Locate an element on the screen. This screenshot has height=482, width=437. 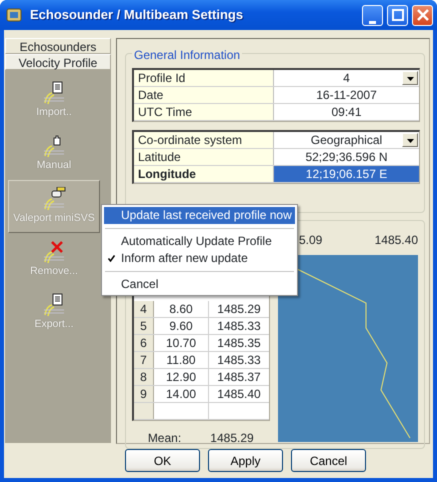
minimize-button is located at coordinates (372, 15).